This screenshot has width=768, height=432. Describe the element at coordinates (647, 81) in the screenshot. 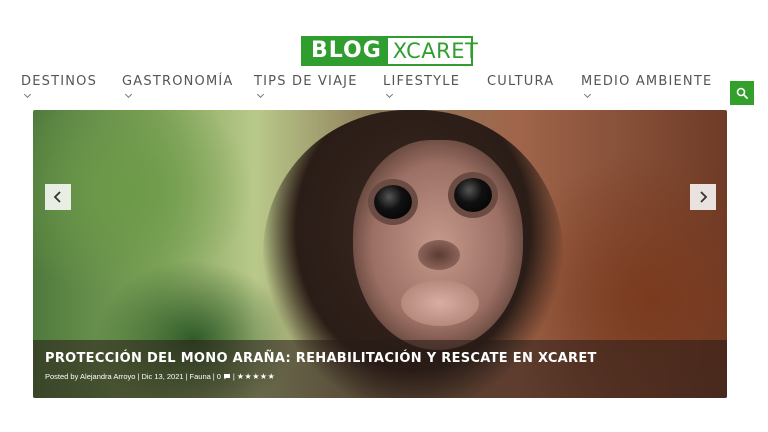

I see `nav-item-label: MEDIO AMBIENTE` at that location.